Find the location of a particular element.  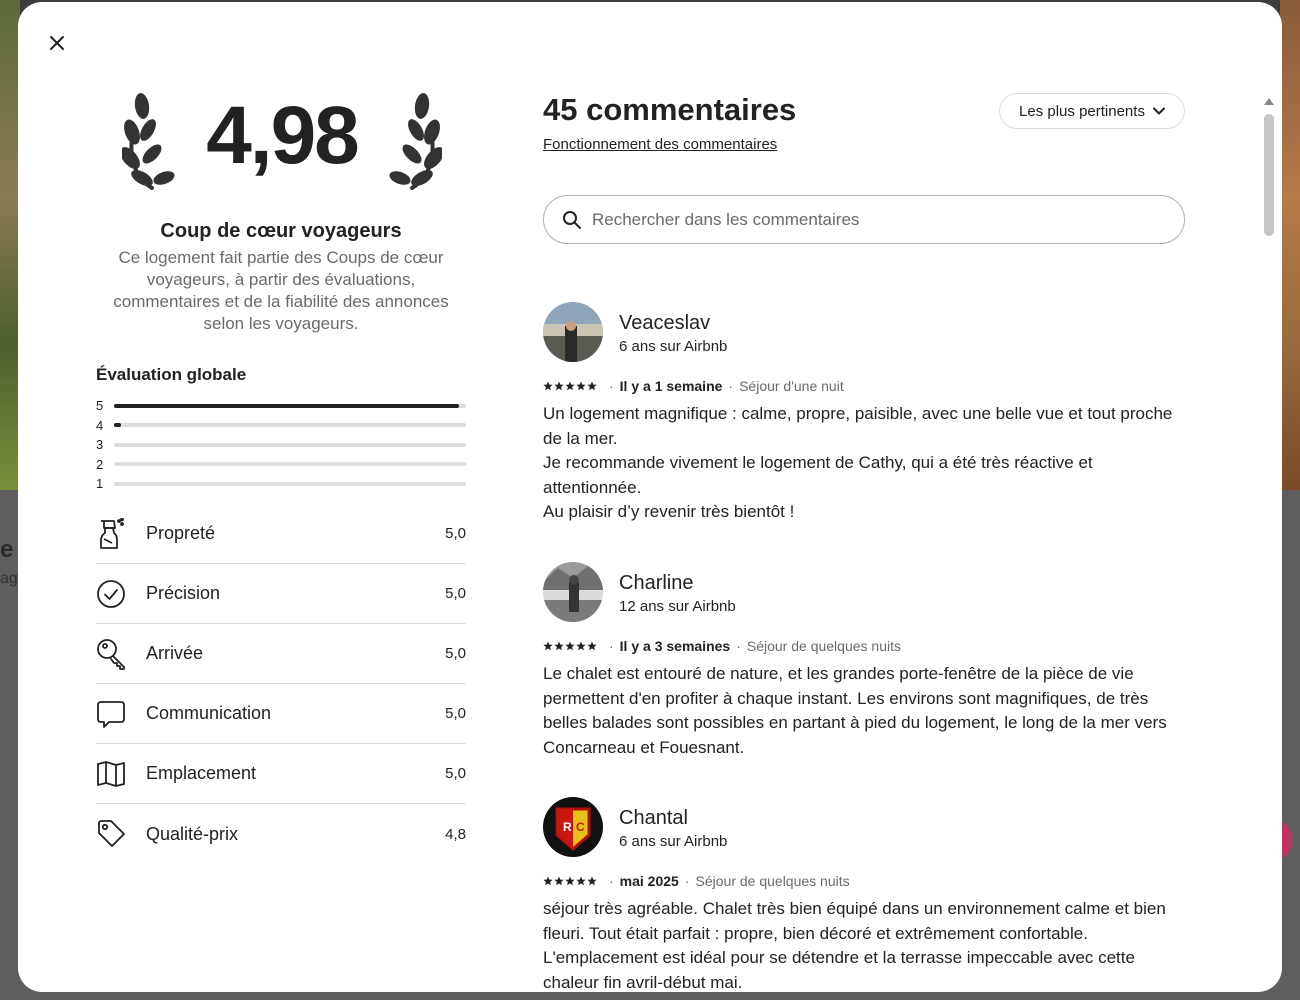

how-reviews-work-link: Fonctionnement des commentaires is located at coordinates (660, 144).